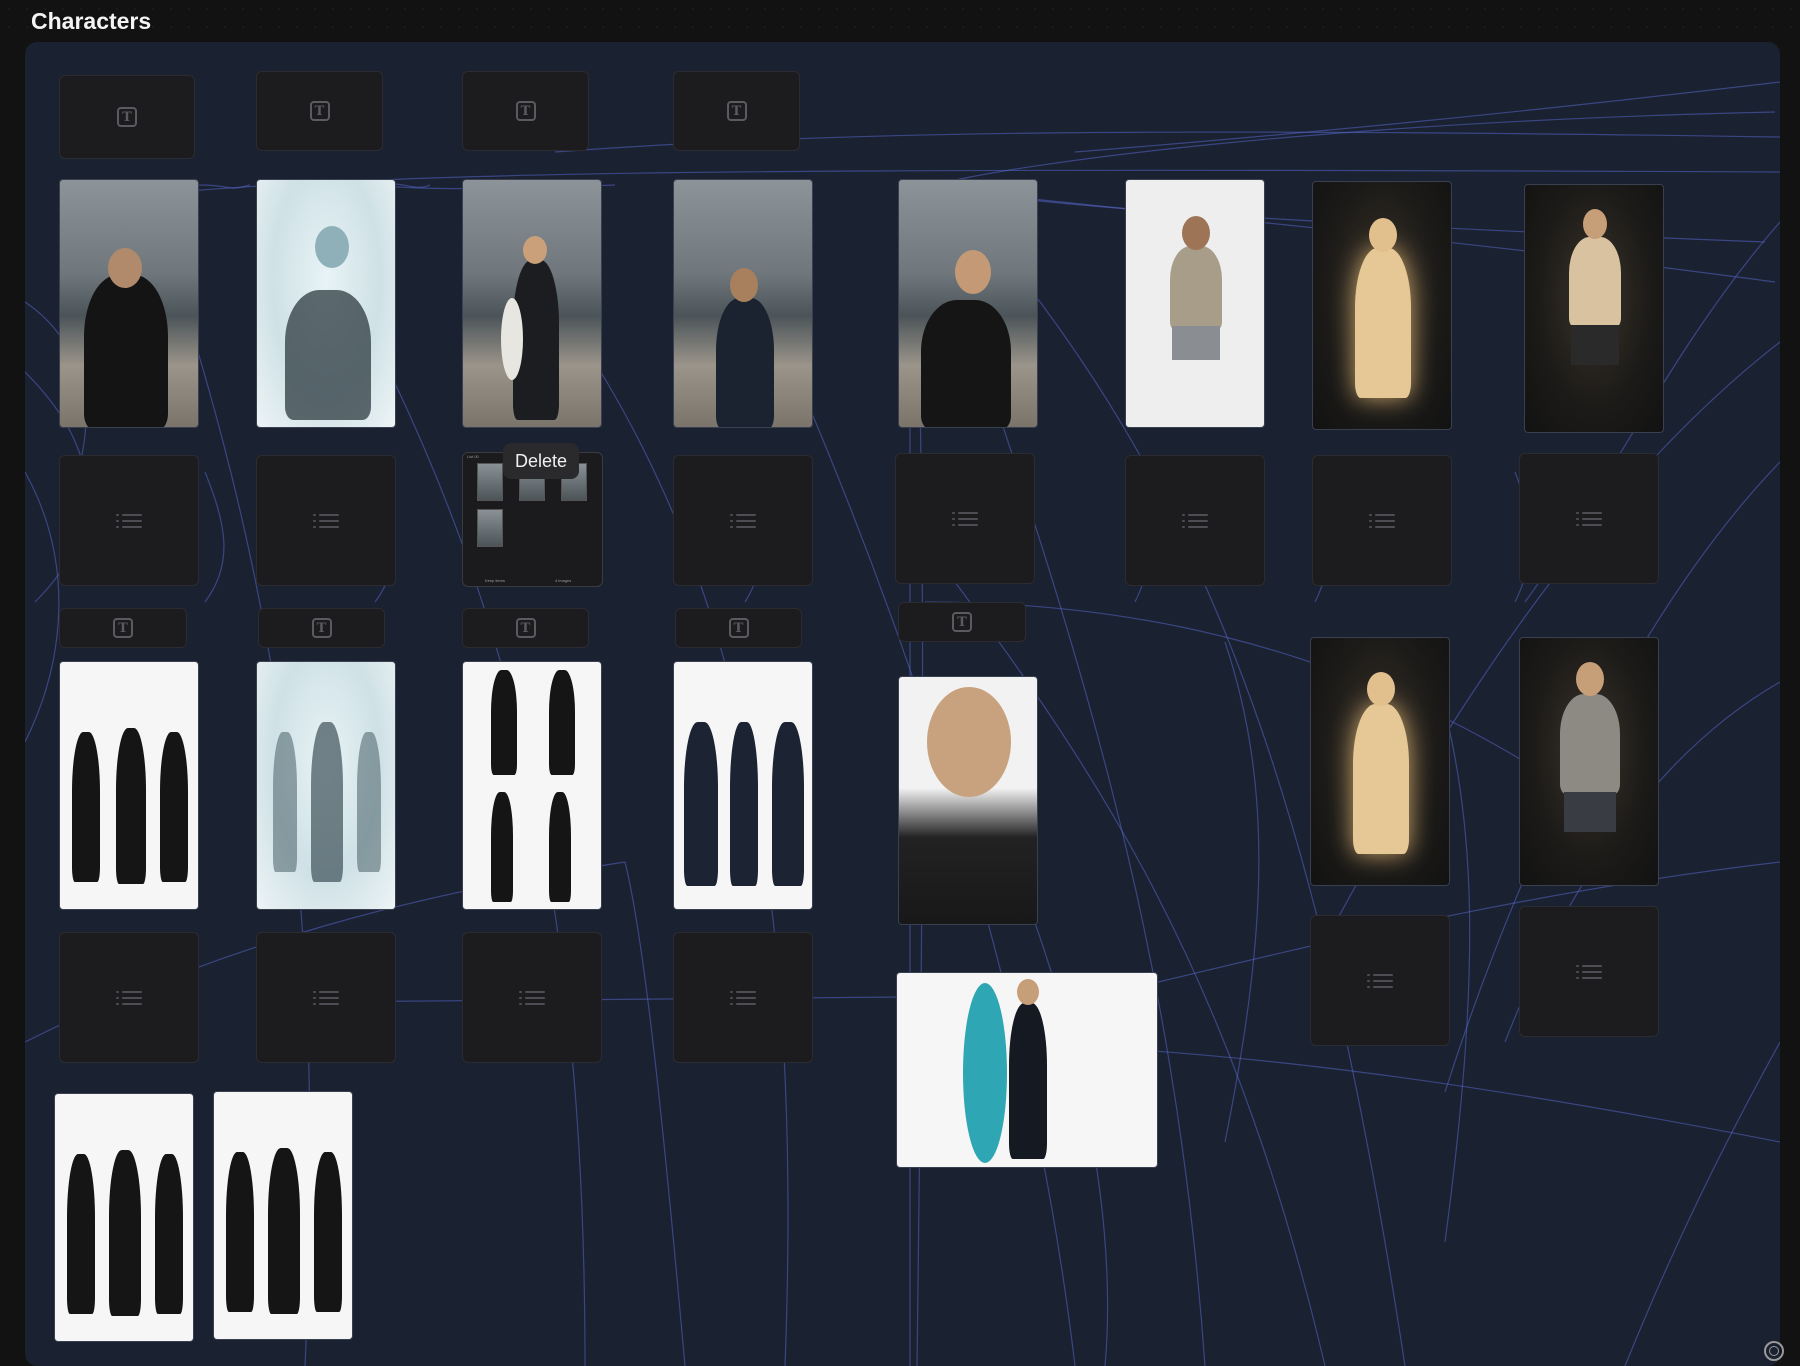  Describe the element at coordinates (541, 461) in the screenshot. I see `delete-tooltip: Delete` at that location.